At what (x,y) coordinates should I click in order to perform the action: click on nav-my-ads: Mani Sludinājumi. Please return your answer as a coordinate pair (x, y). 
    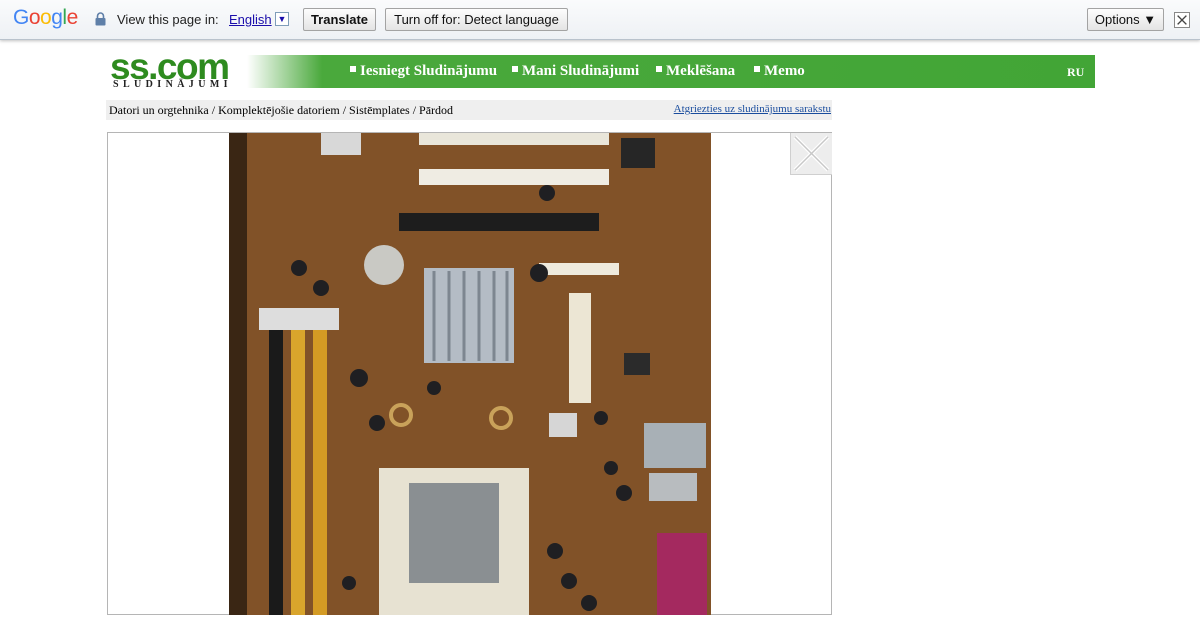
    Looking at the image, I should click on (575, 71).